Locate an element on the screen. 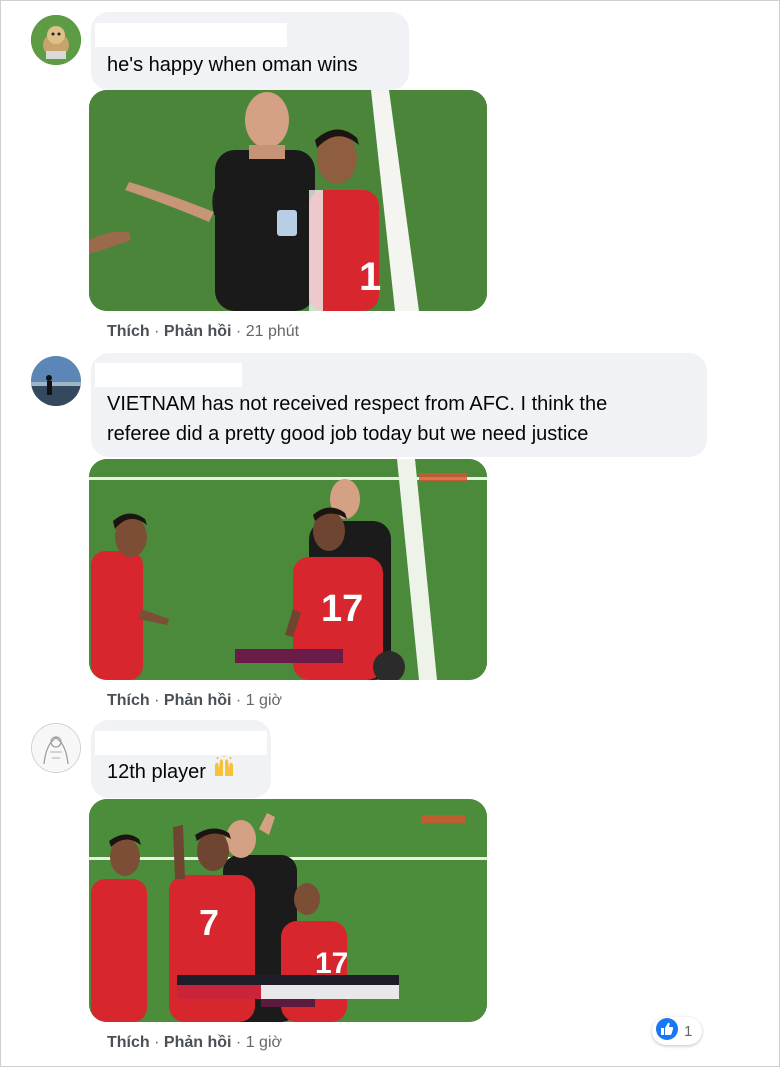 This screenshot has width=780, height=1067. comment-text: he's happy when oman wins is located at coordinates (232, 65).